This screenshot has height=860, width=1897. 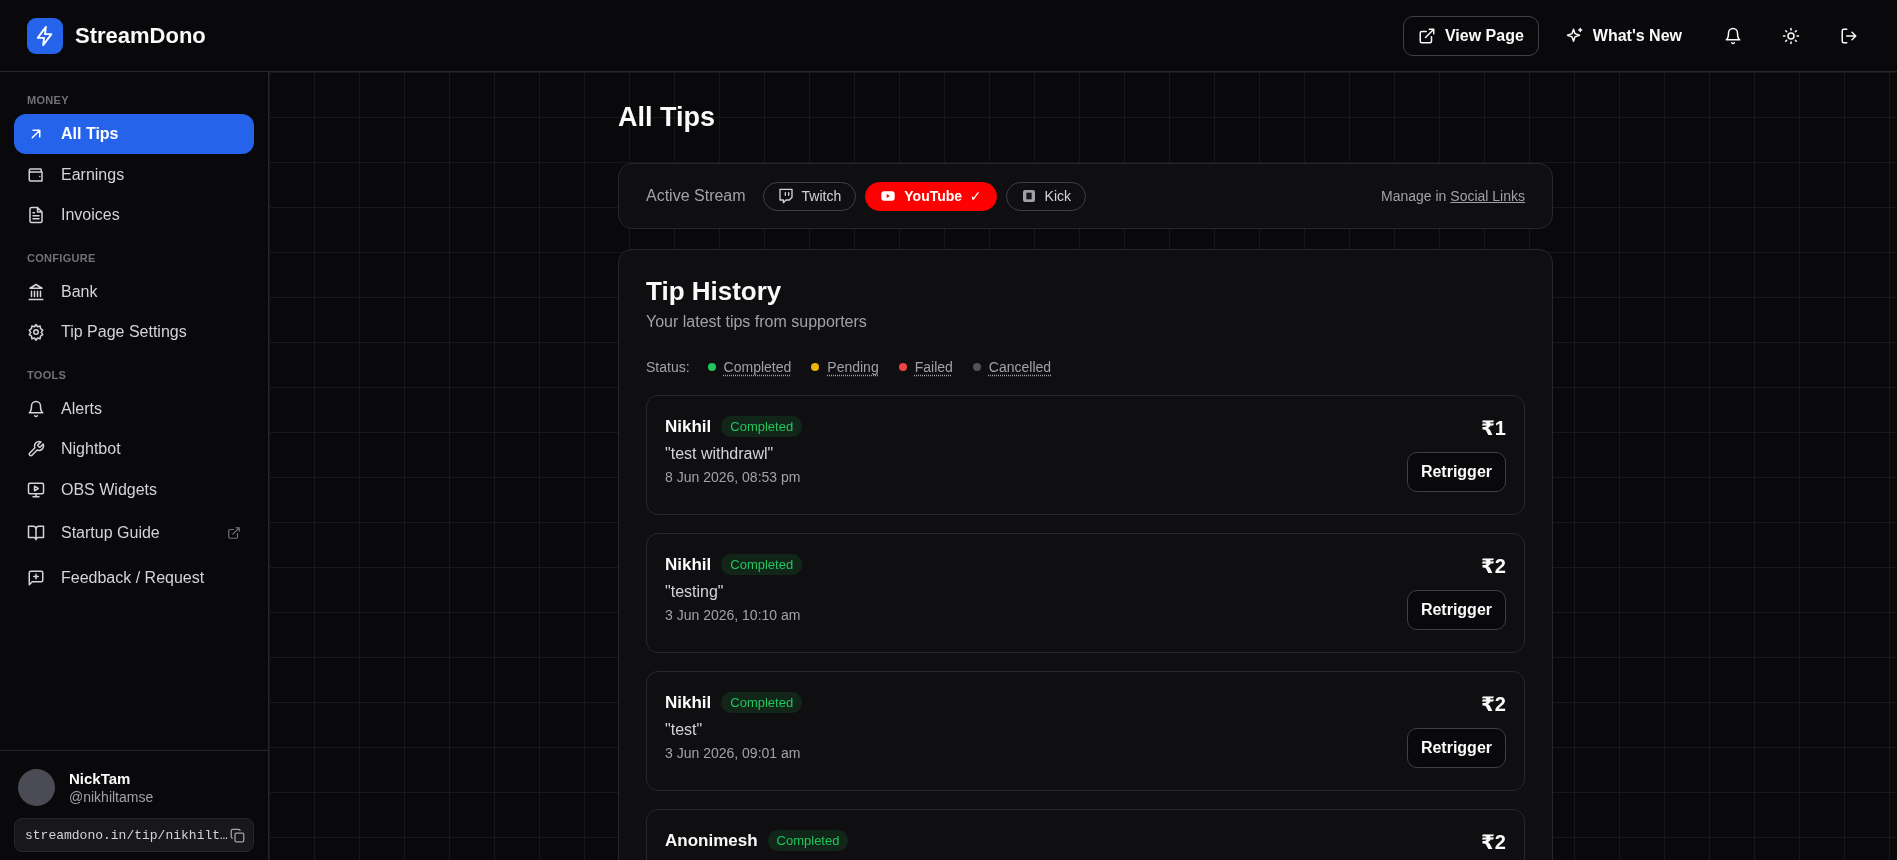 I want to click on sidebar-item: Startup Guide, so click(x=134, y=532).